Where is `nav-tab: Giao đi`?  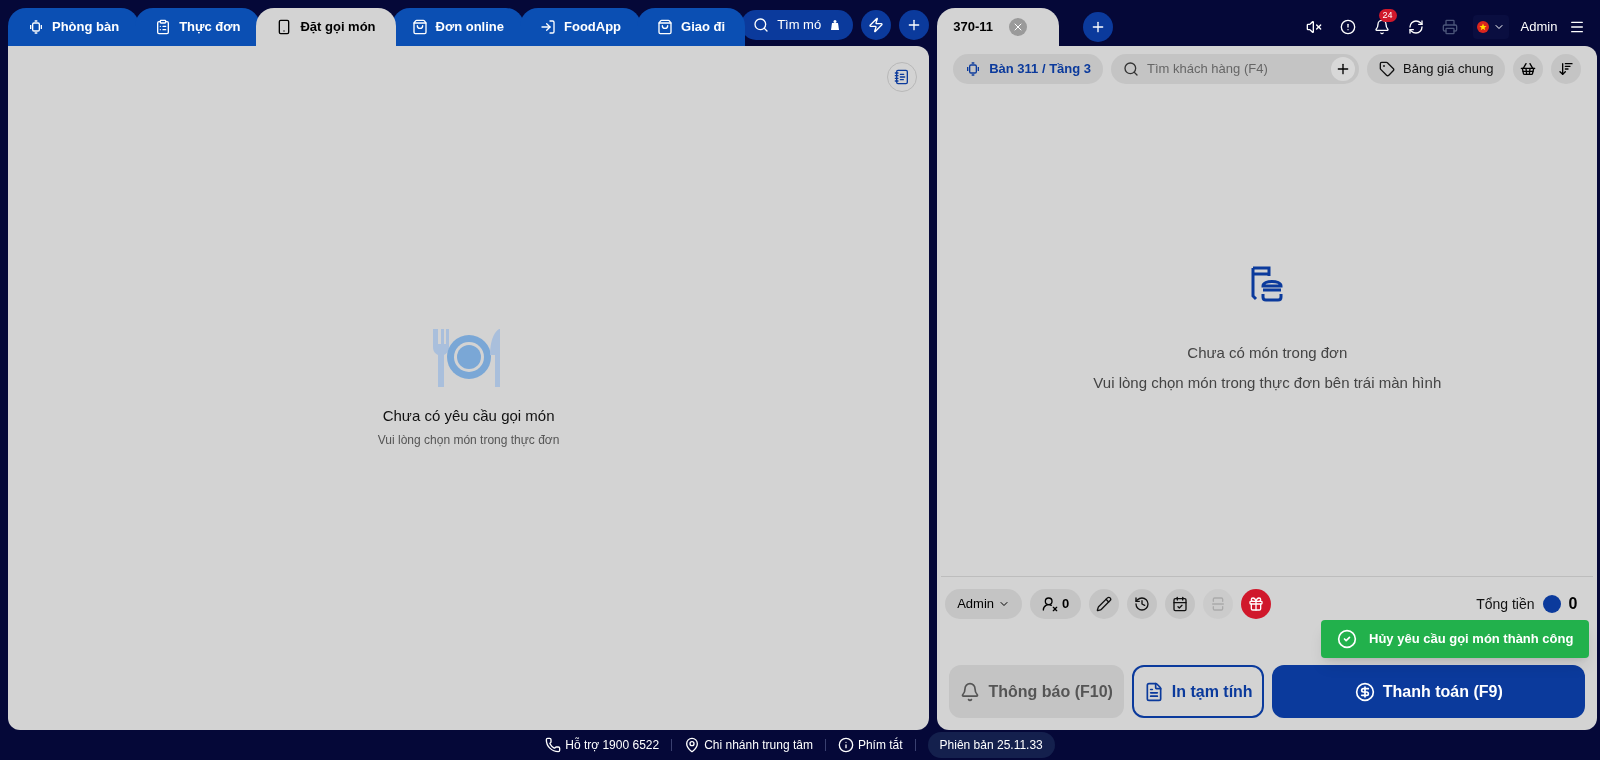 nav-tab: Giao đi is located at coordinates (691, 27).